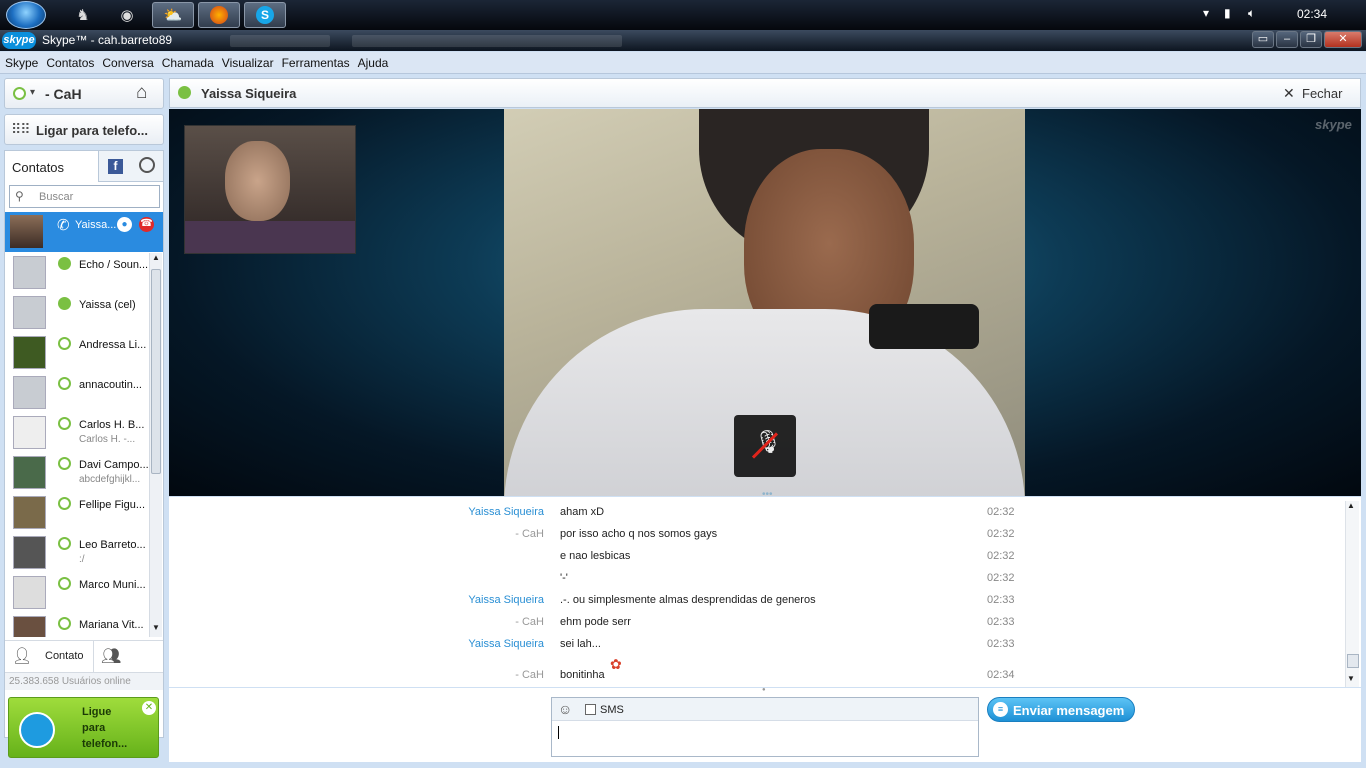 The image size is (1366, 768). I want to click on contacts-scrollbar: ▲ ▼, so click(155, 445).